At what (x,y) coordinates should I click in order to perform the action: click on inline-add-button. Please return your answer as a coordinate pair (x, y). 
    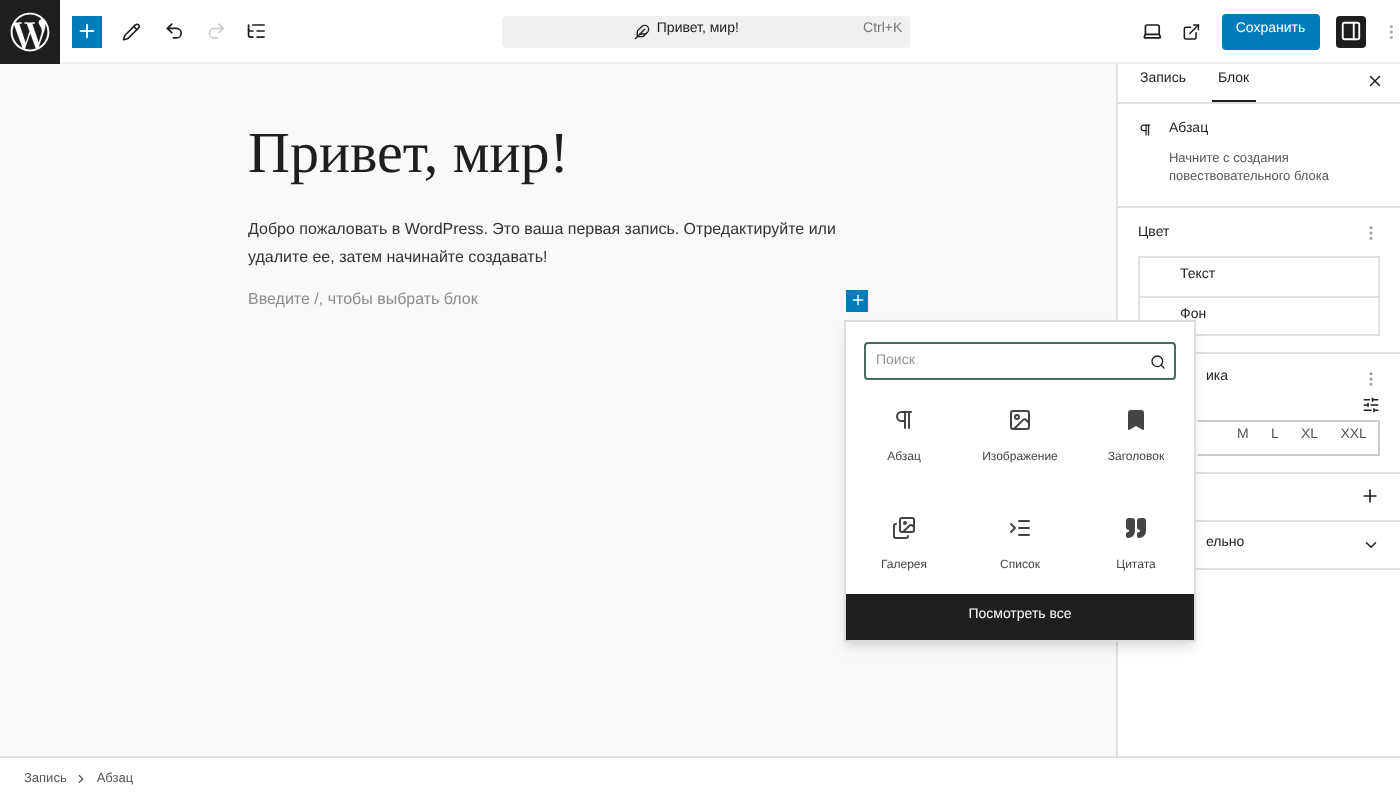
    Looking at the image, I should click on (857, 300).